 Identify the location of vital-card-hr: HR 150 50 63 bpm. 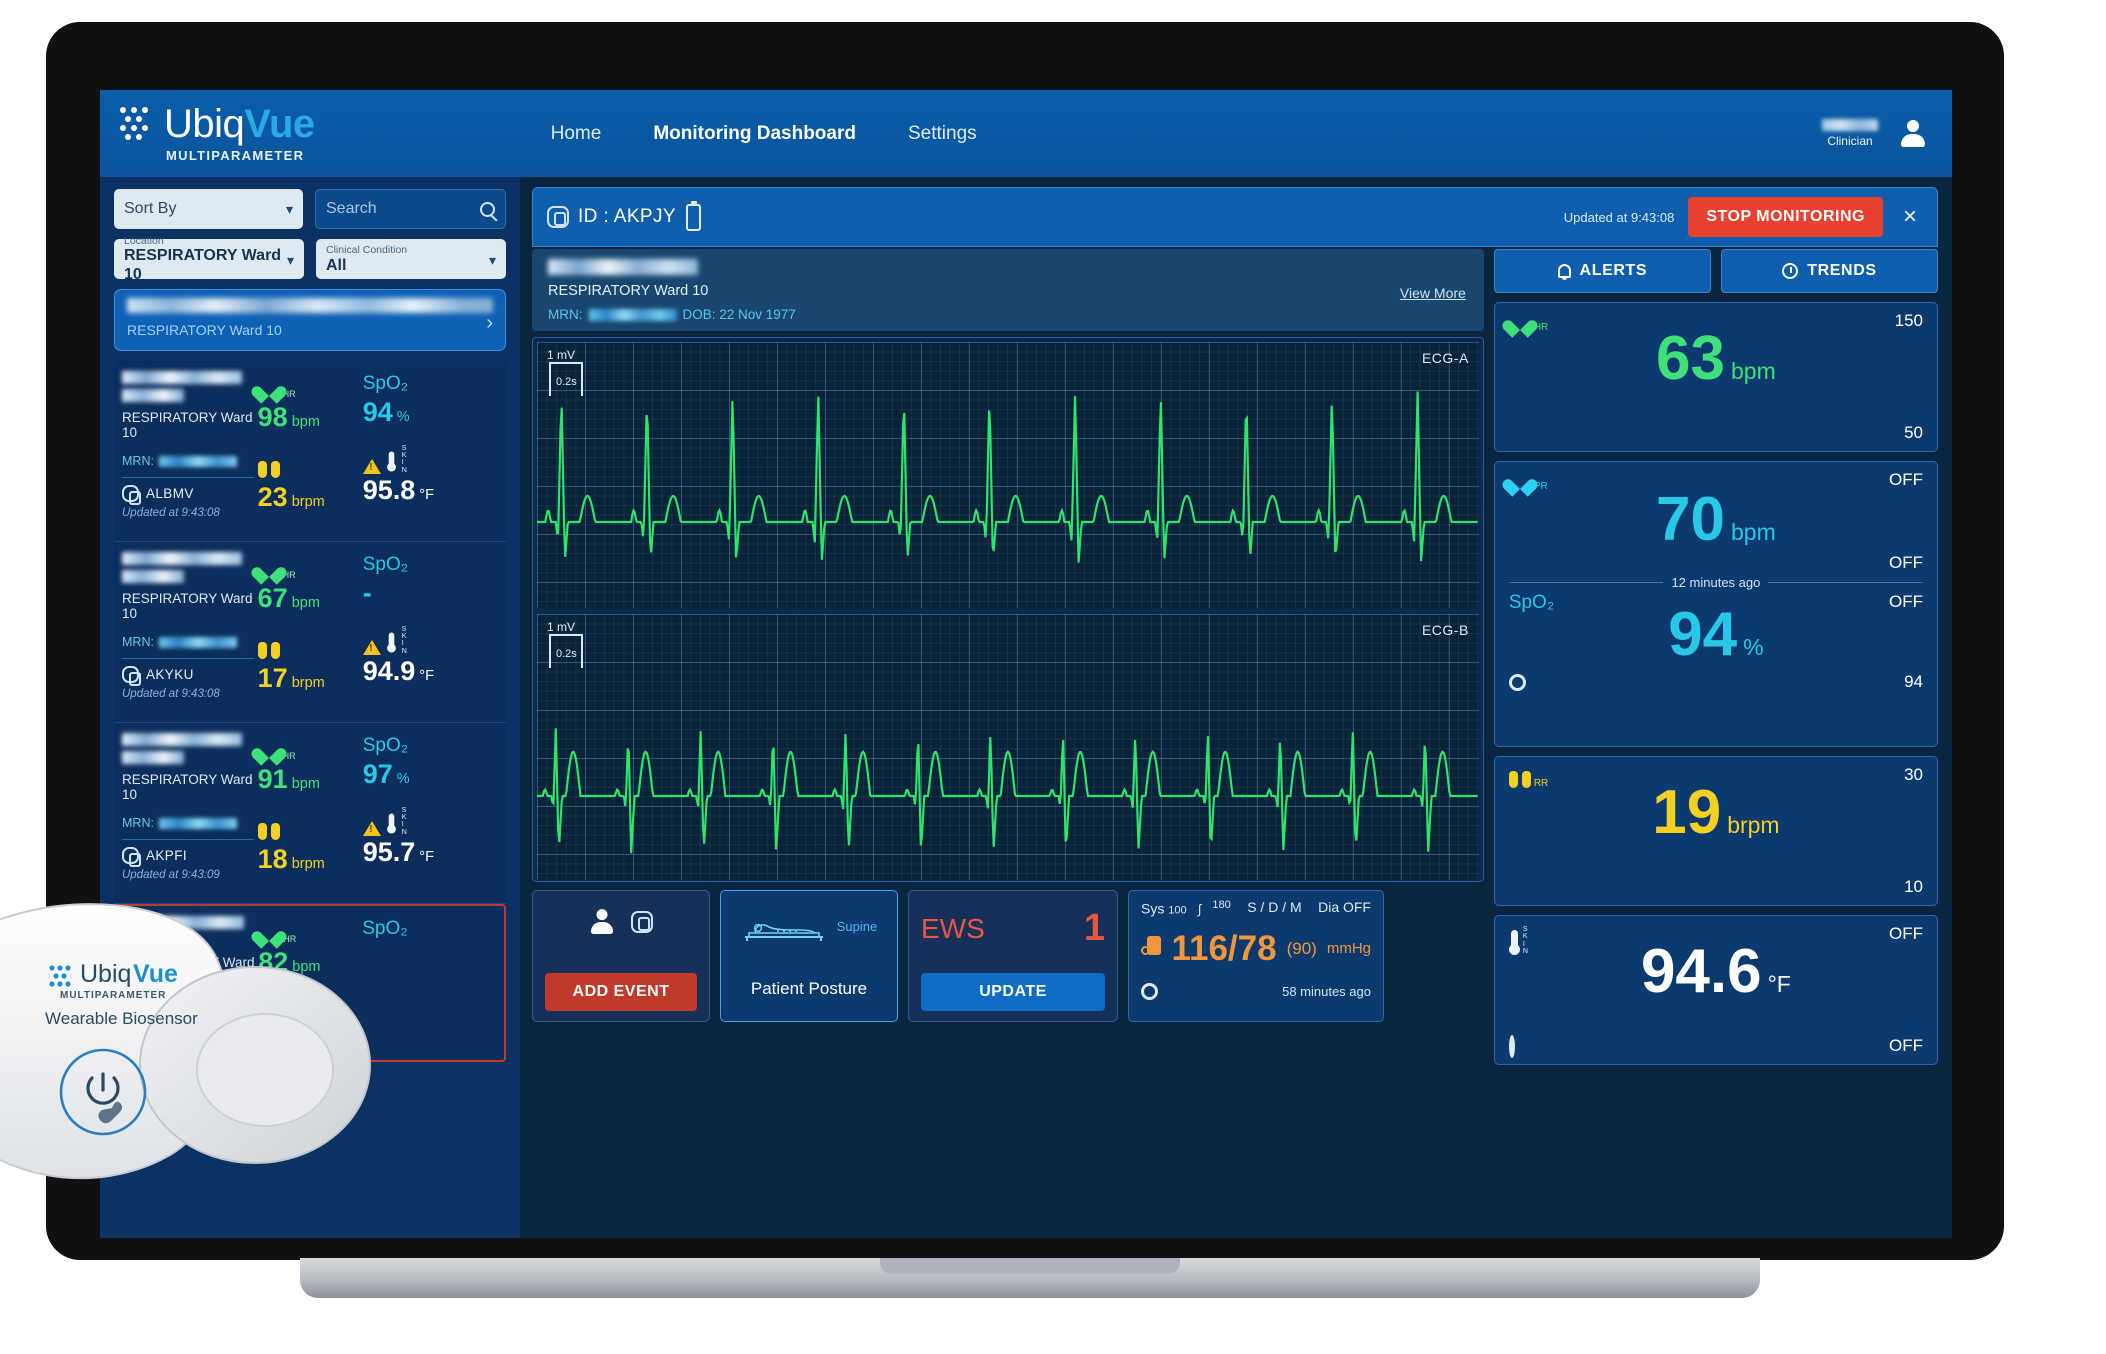
(1715, 377).